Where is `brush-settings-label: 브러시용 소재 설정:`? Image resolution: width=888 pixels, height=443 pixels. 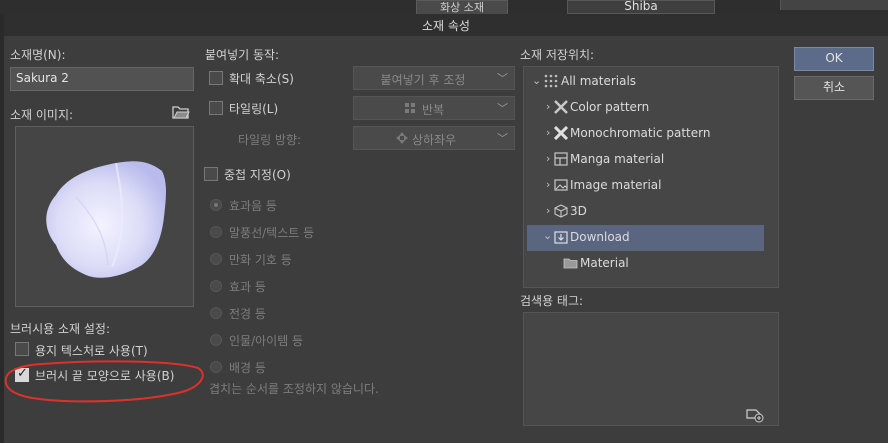 brush-settings-label: 브러시용 소재 설정: is located at coordinates (60, 329).